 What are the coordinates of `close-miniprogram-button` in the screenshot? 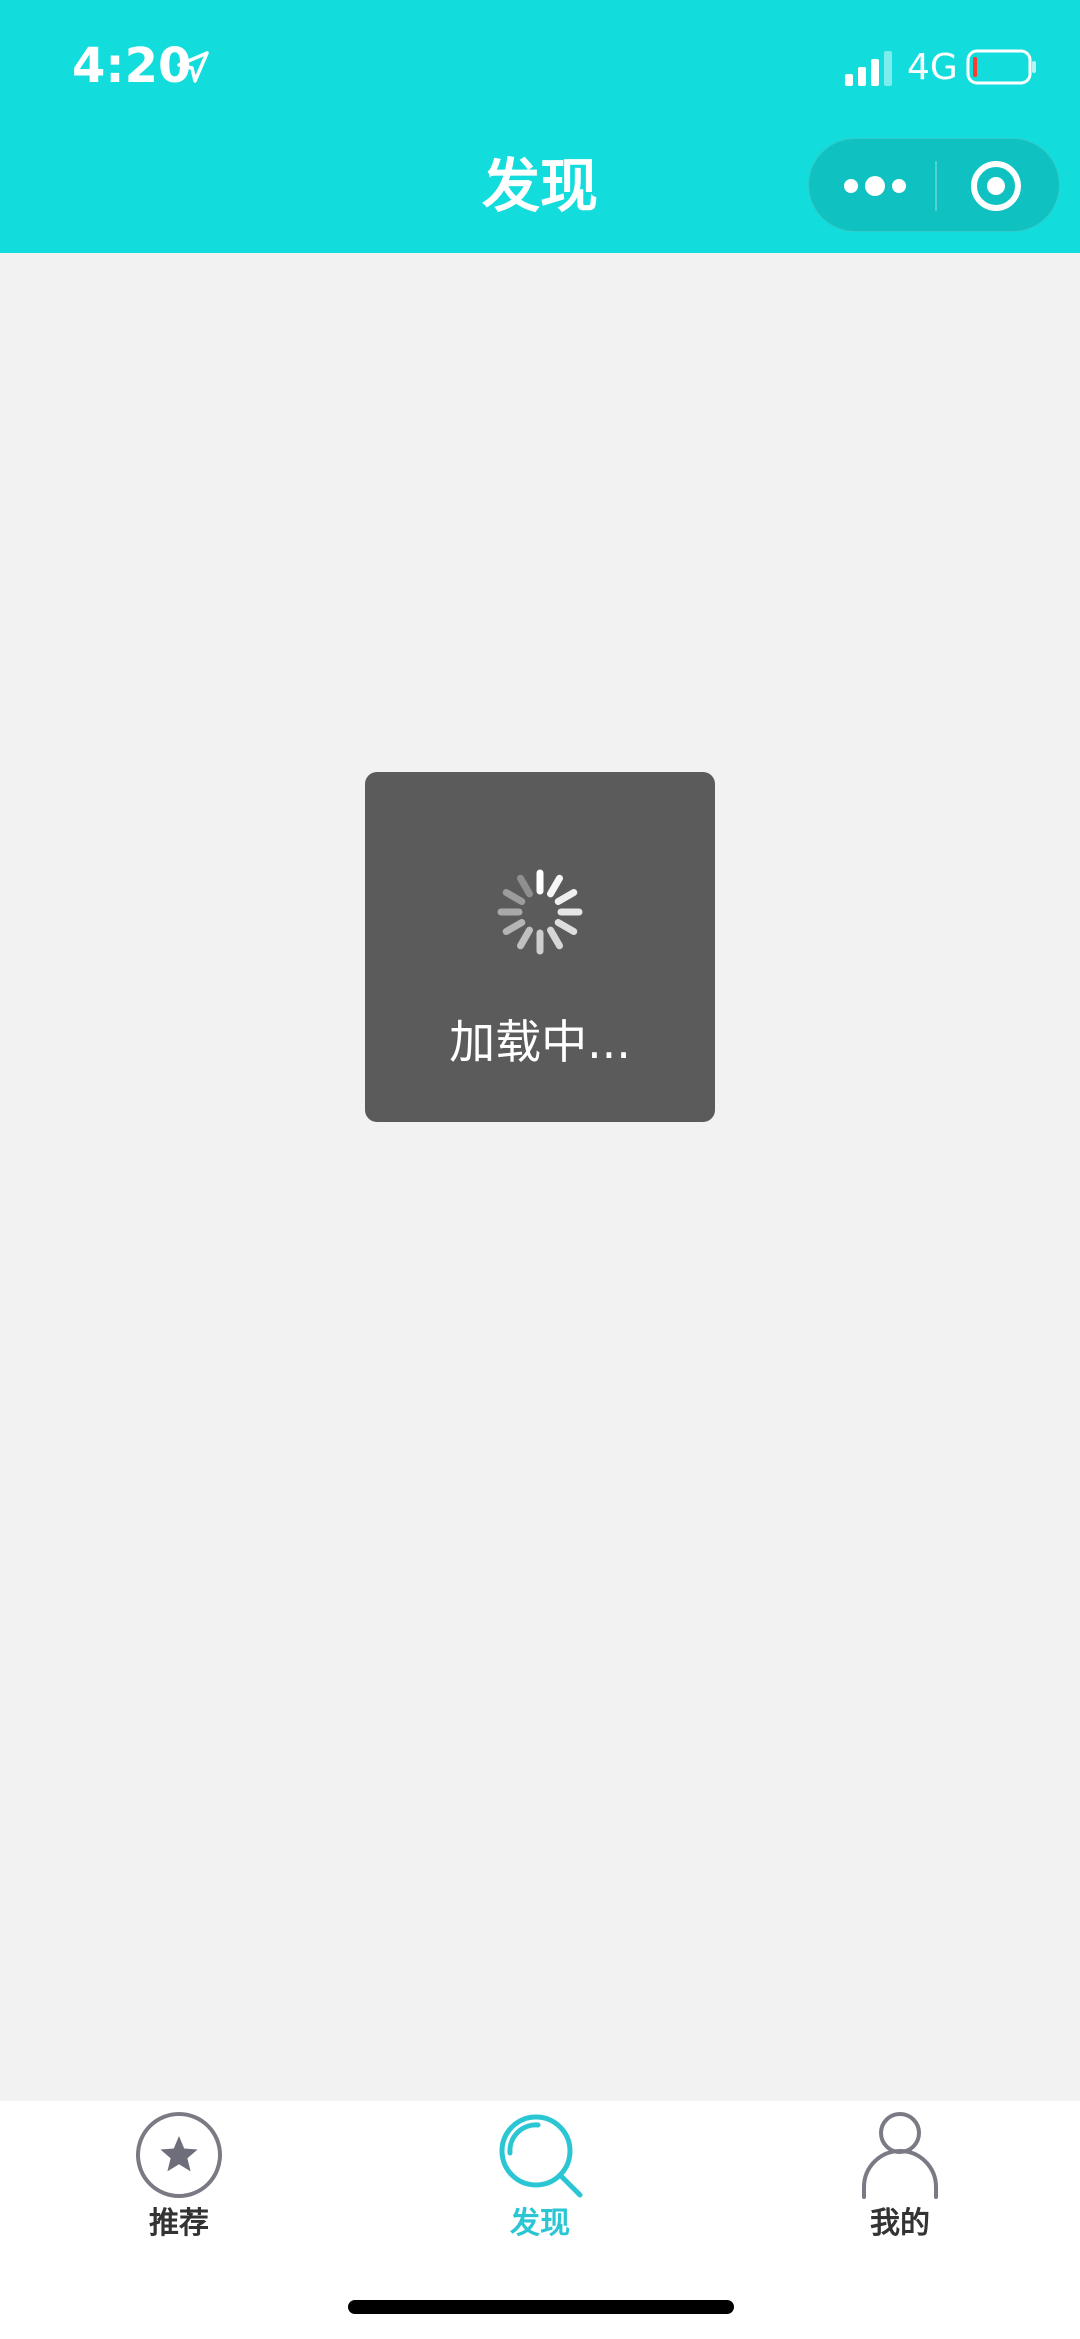 It's located at (999, 186).